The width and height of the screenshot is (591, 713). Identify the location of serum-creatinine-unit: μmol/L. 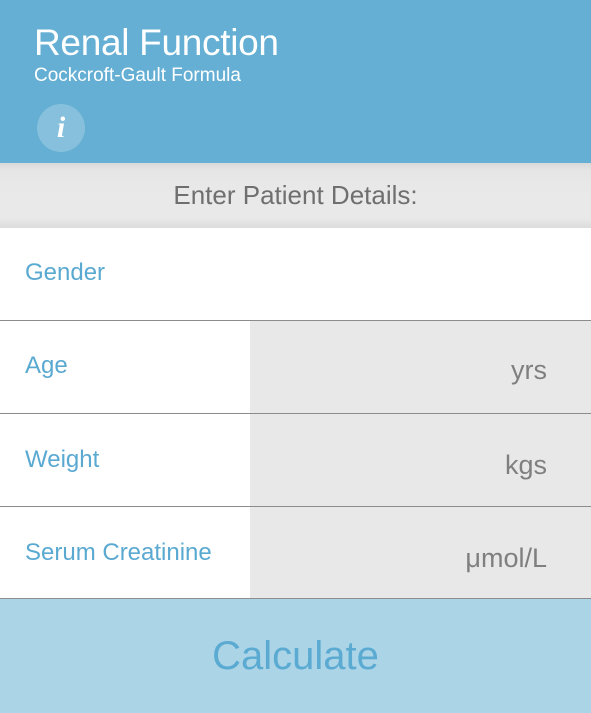
(506, 558).